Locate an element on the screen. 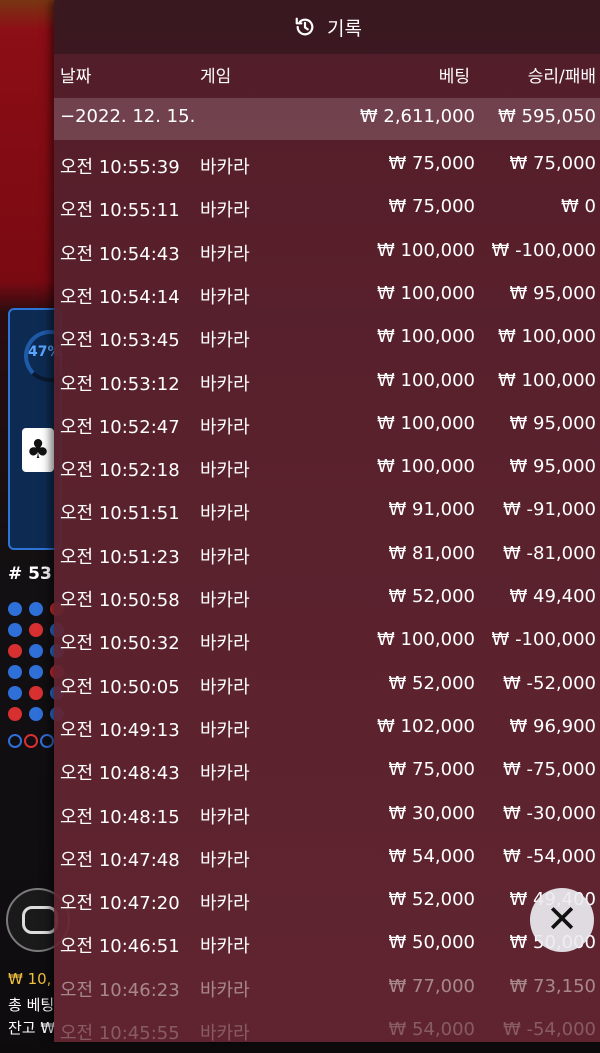 The width and height of the screenshot is (600, 1053). row-time: 오전 10:53:45 is located at coordinates (120, 341).